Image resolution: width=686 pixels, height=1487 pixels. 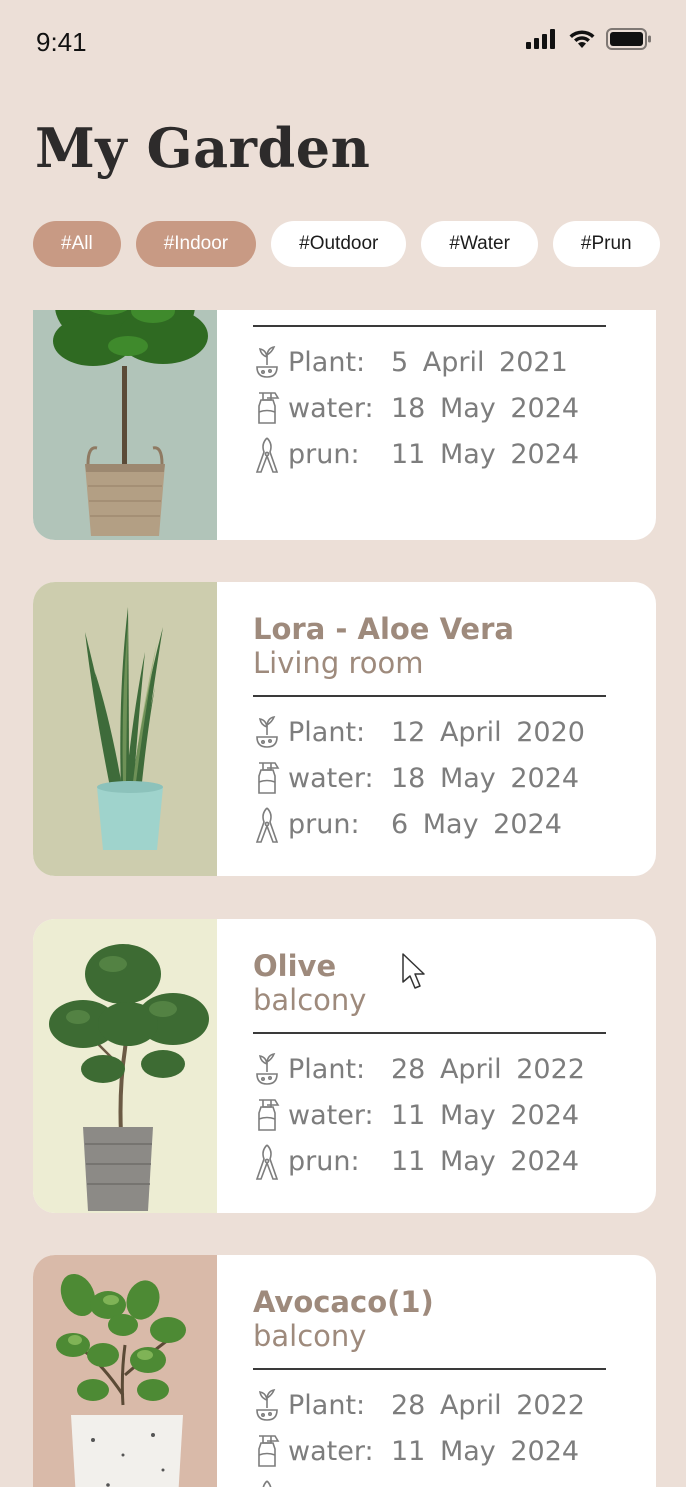 What do you see at coordinates (343, 1302) in the screenshot?
I see `plant-name: Avocaco(1)` at bounding box center [343, 1302].